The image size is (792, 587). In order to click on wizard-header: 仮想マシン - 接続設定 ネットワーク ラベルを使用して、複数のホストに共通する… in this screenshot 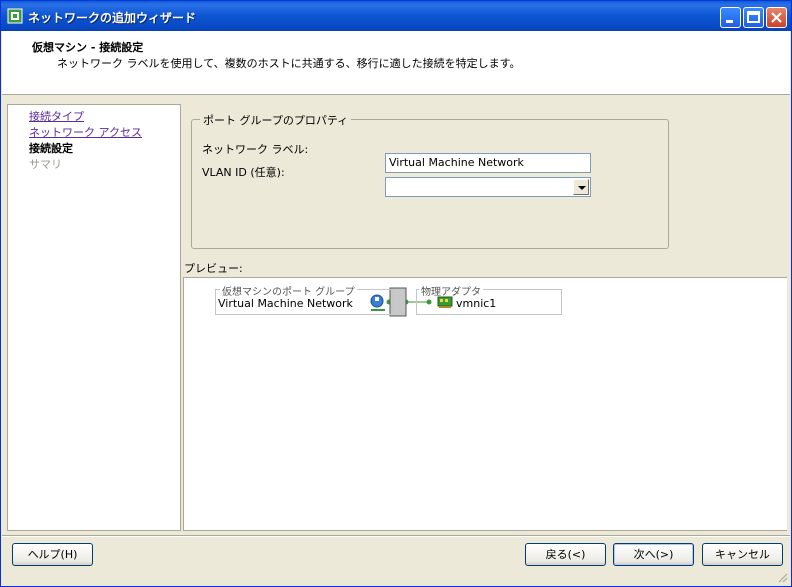, I will do `click(396, 63)`.